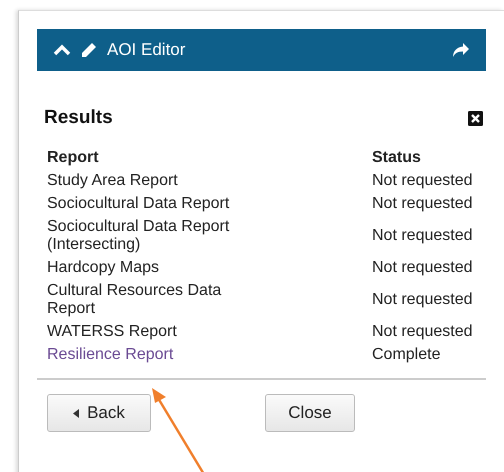  I want to click on report-name: Cultural Resources Data Report, so click(134, 300).